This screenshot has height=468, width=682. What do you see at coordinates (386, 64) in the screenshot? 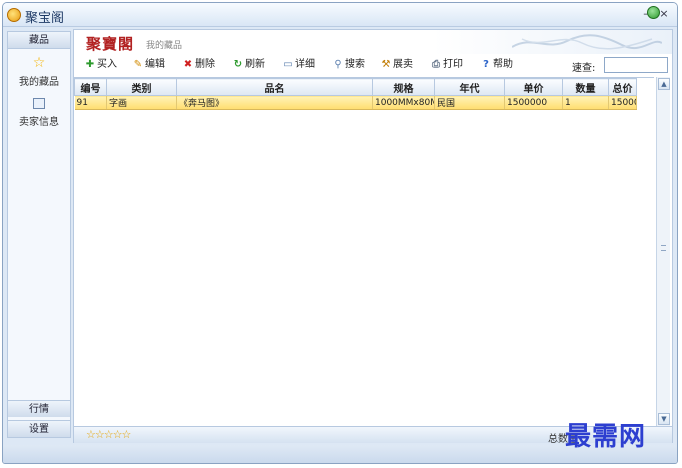
I see `hammer-icon: ⚒` at bounding box center [386, 64].